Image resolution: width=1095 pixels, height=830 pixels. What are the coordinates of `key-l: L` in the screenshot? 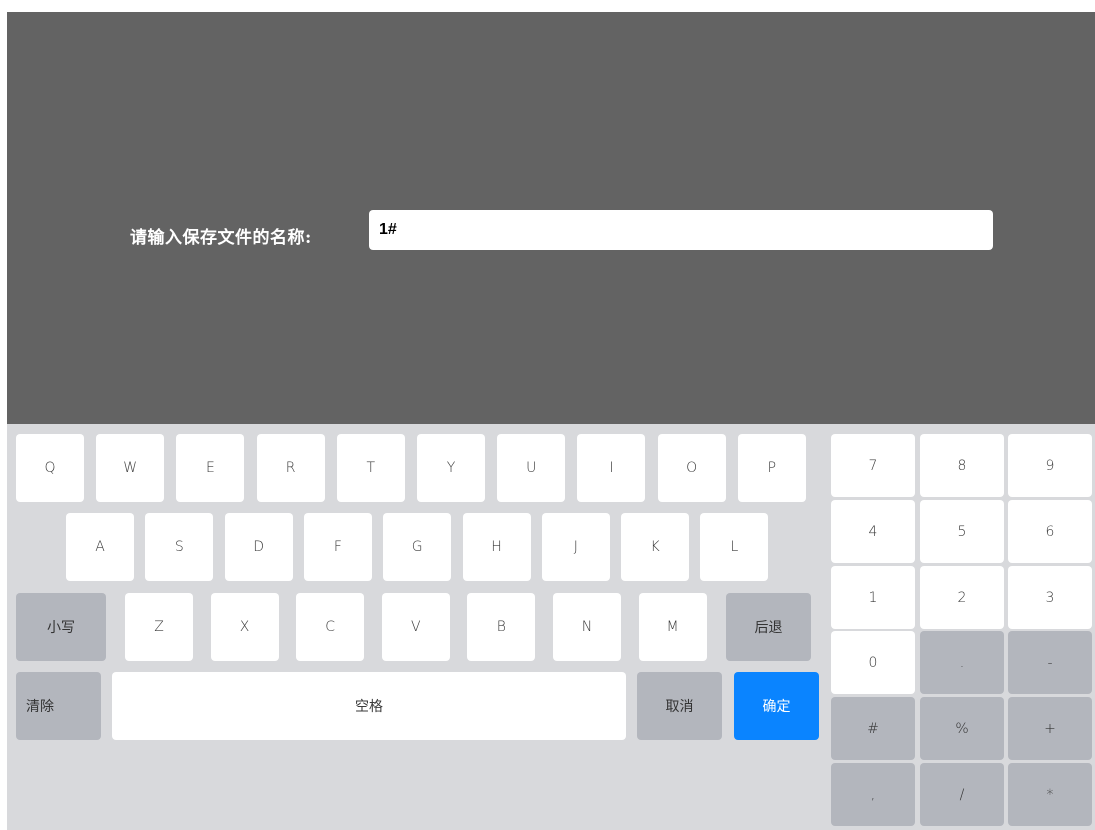 It's located at (734, 547).